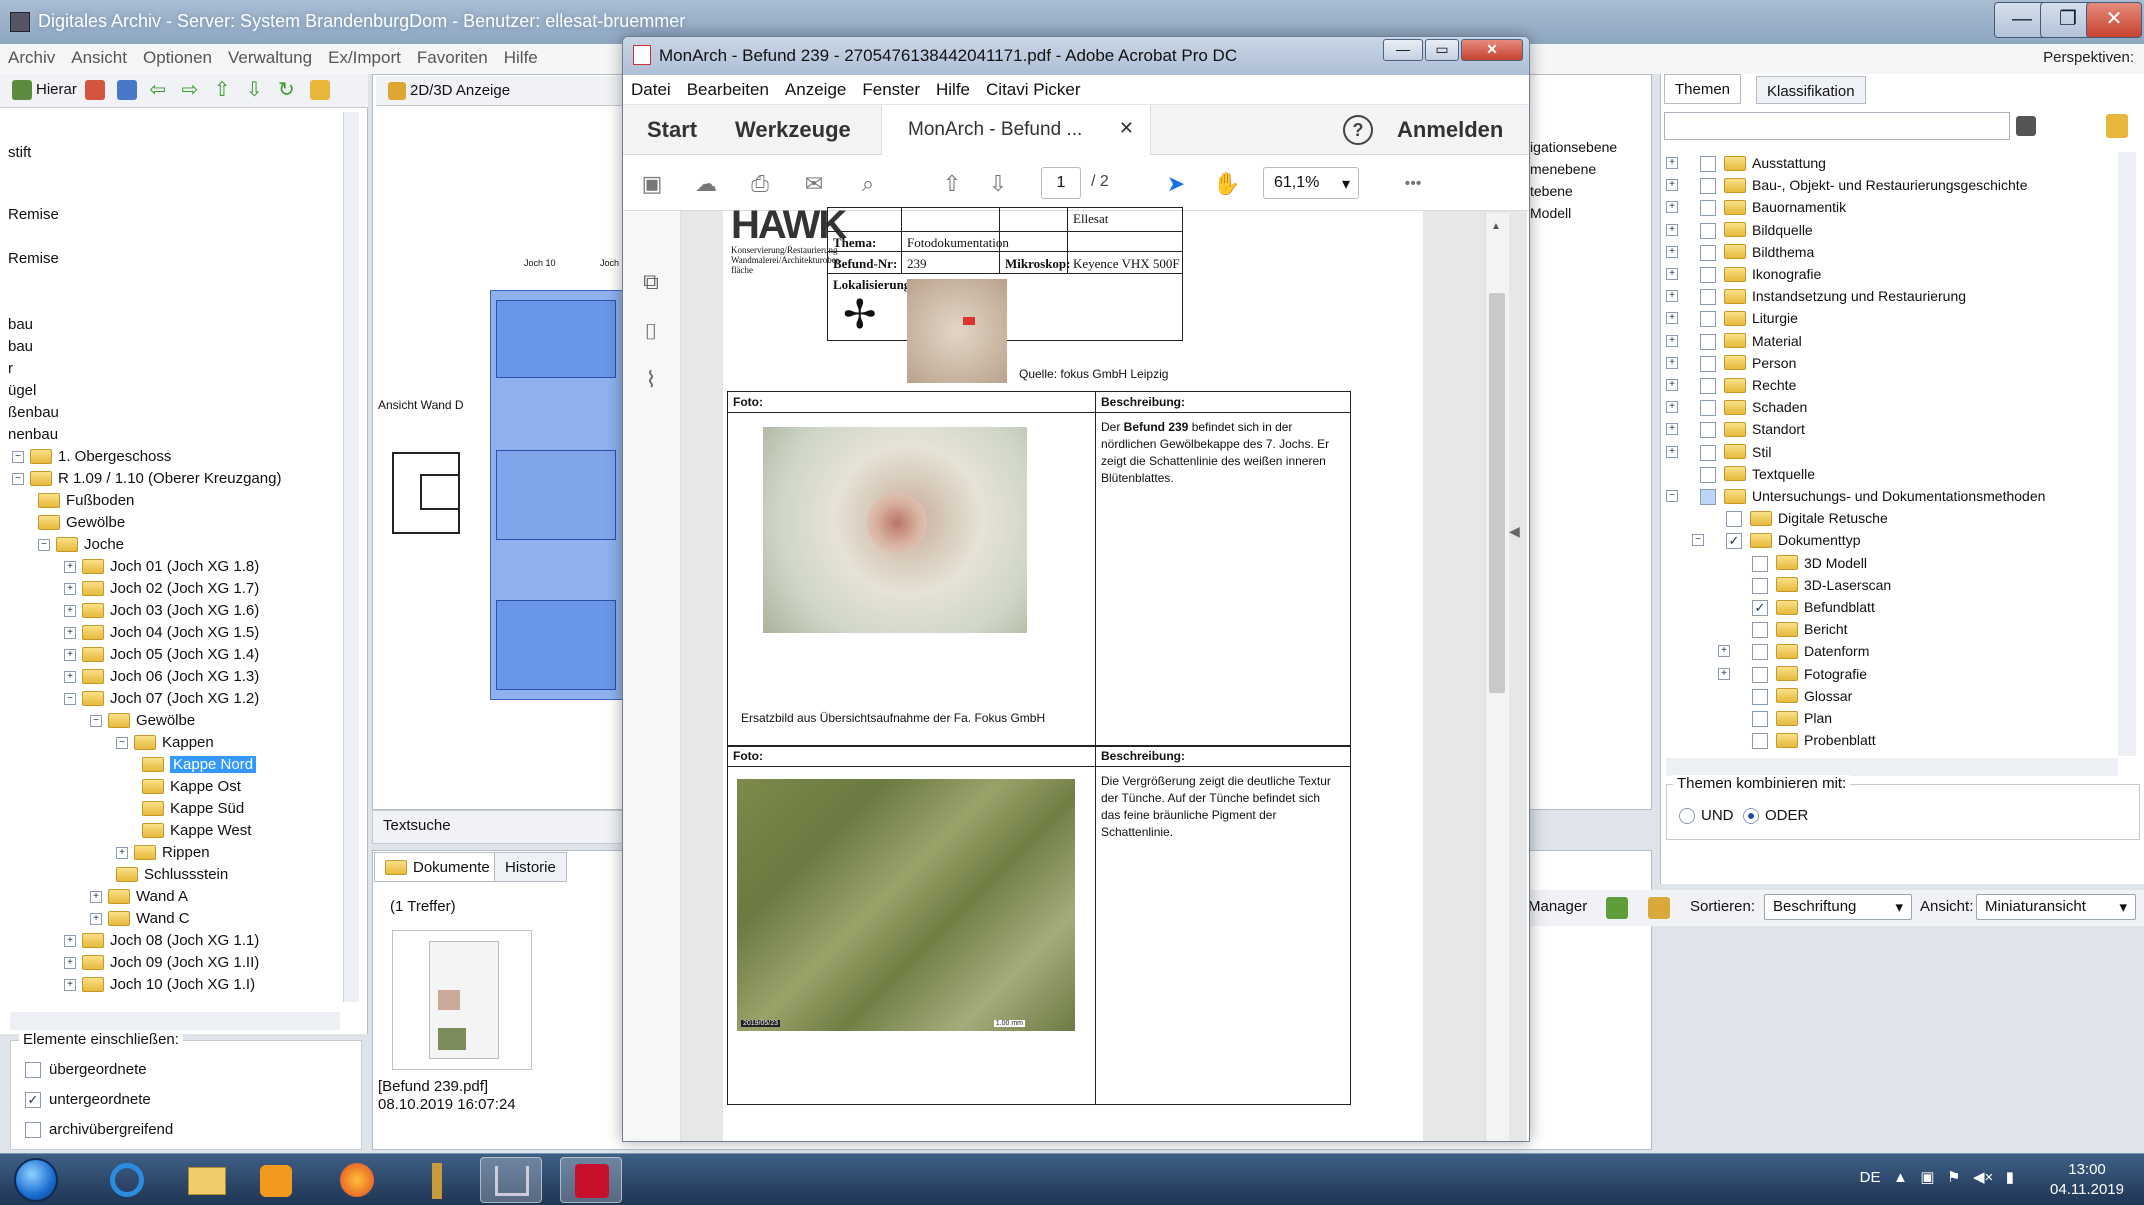  Describe the element at coordinates (433, 1086) in the screenshot. I see `document-name: [Befund 239.pdf]` at that location.